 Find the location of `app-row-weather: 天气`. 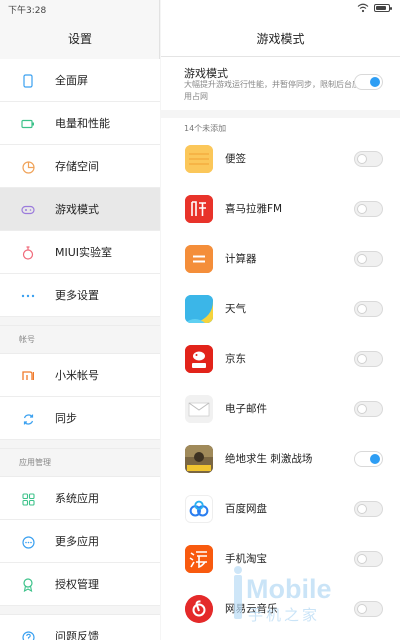

app-row-weather: 天气 is located at coordinates (280, 309).